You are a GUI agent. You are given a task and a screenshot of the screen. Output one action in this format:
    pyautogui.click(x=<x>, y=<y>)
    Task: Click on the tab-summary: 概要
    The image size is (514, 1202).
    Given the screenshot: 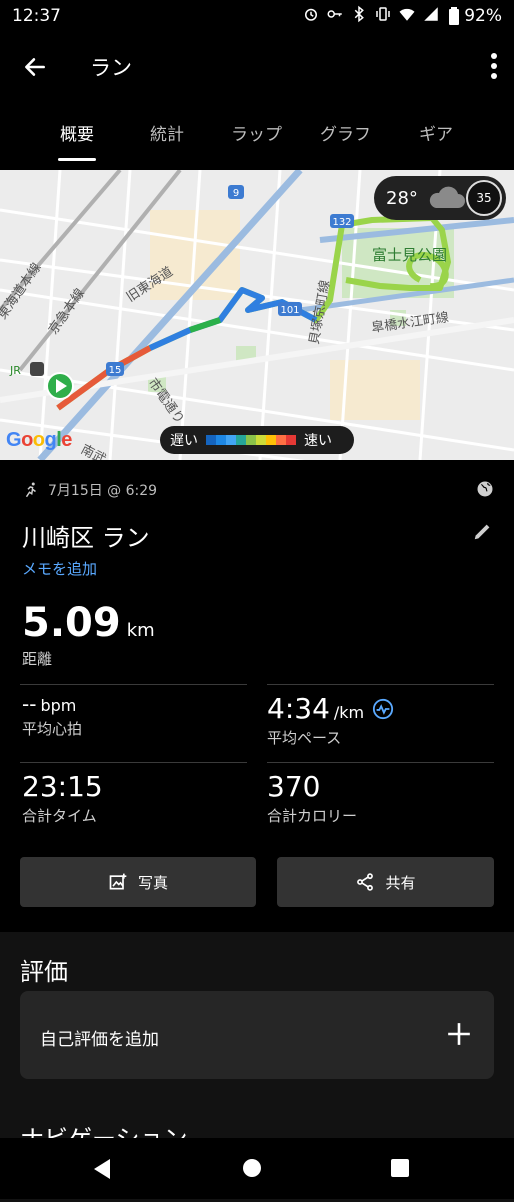 What is the action you would take?
    pyautogui.click(x=77, y=132)
    